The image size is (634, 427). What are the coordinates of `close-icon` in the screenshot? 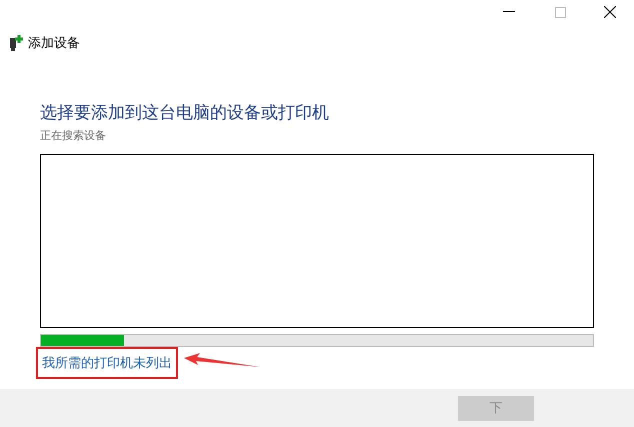 It's located at (610, 12).